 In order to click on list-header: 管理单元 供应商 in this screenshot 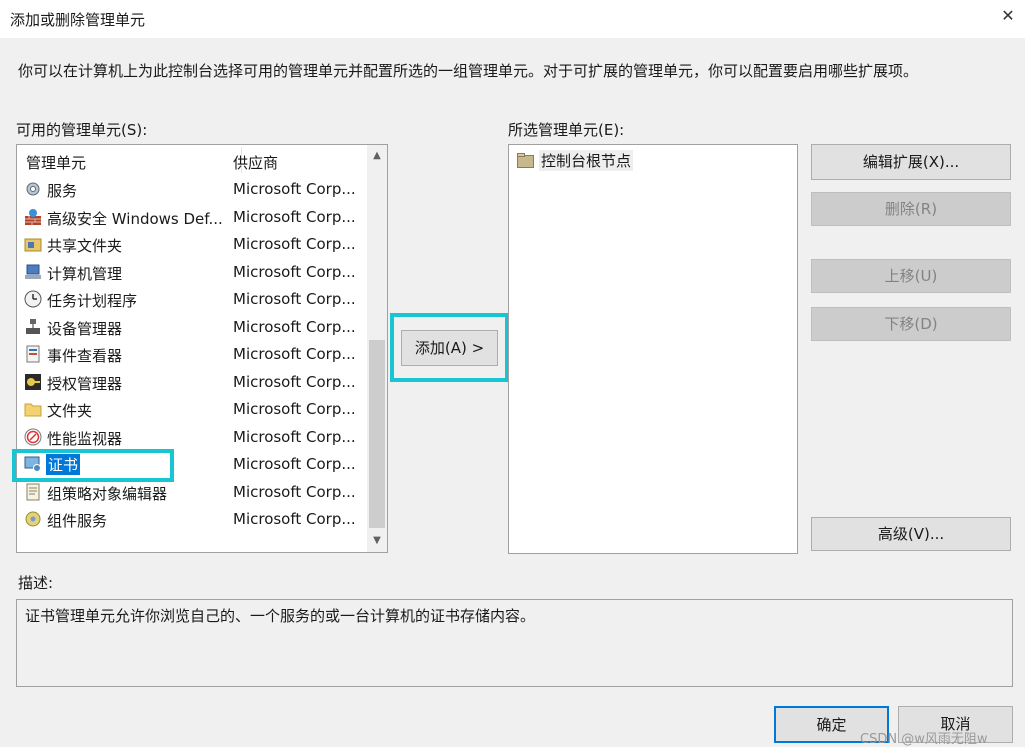, I will do `click(193, 160)`.